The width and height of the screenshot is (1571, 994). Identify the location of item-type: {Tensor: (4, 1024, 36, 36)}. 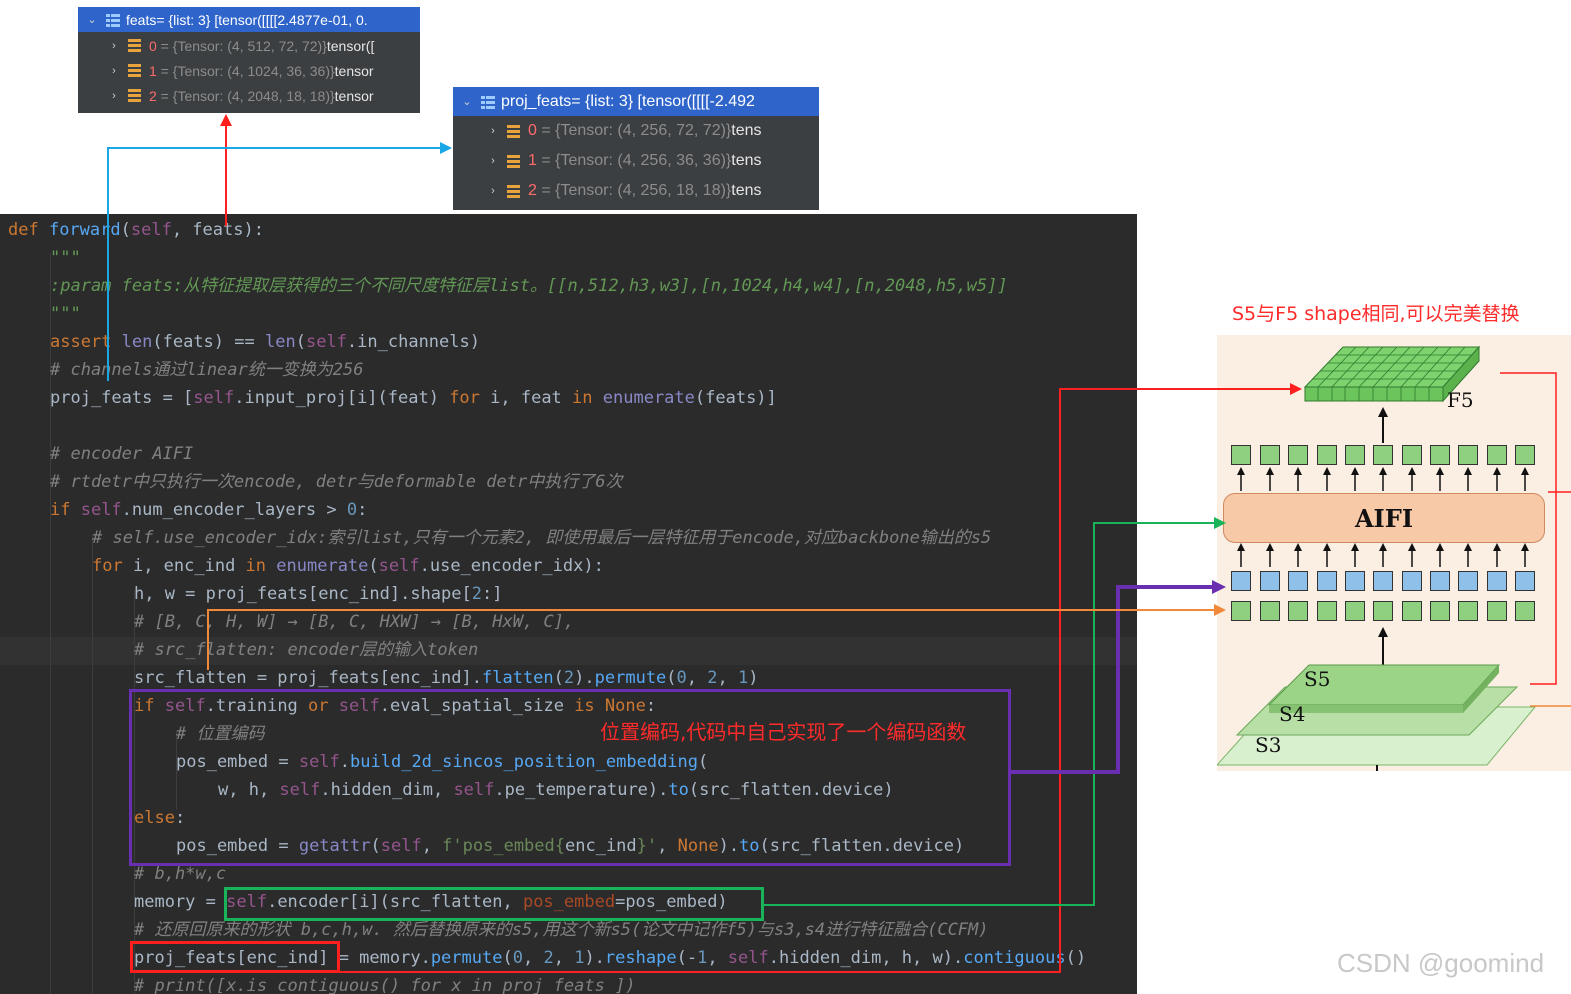
(253, 70).